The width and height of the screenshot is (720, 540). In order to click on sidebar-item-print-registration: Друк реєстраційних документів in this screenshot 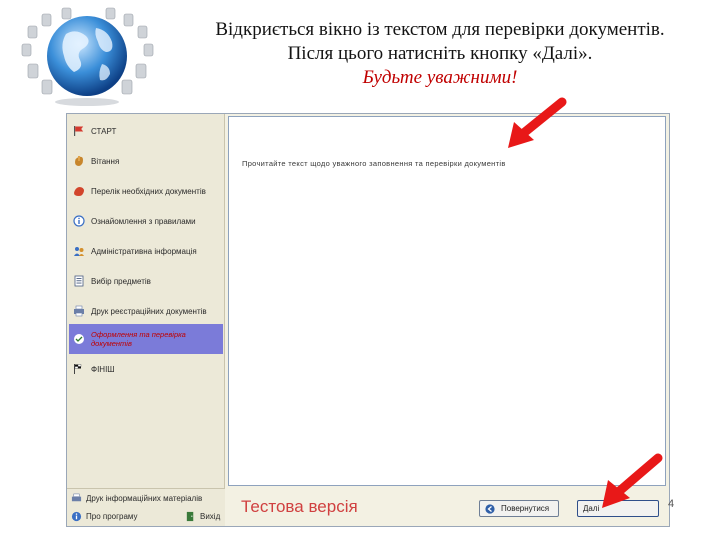, I will do `click(146, 311)`.